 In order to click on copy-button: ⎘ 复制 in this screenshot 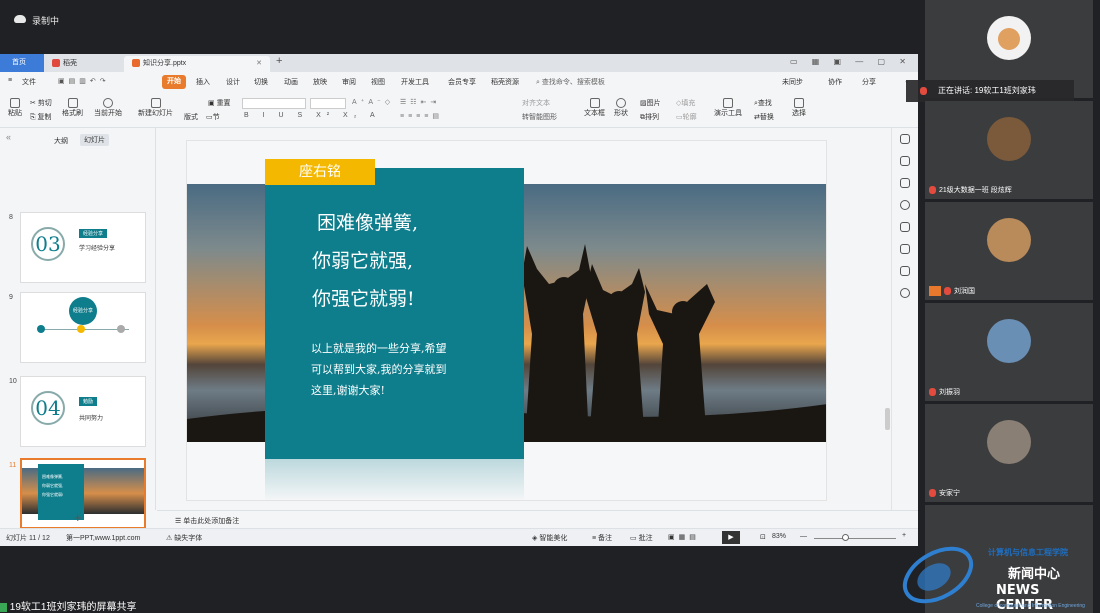, I will do `click(41, 117)`.